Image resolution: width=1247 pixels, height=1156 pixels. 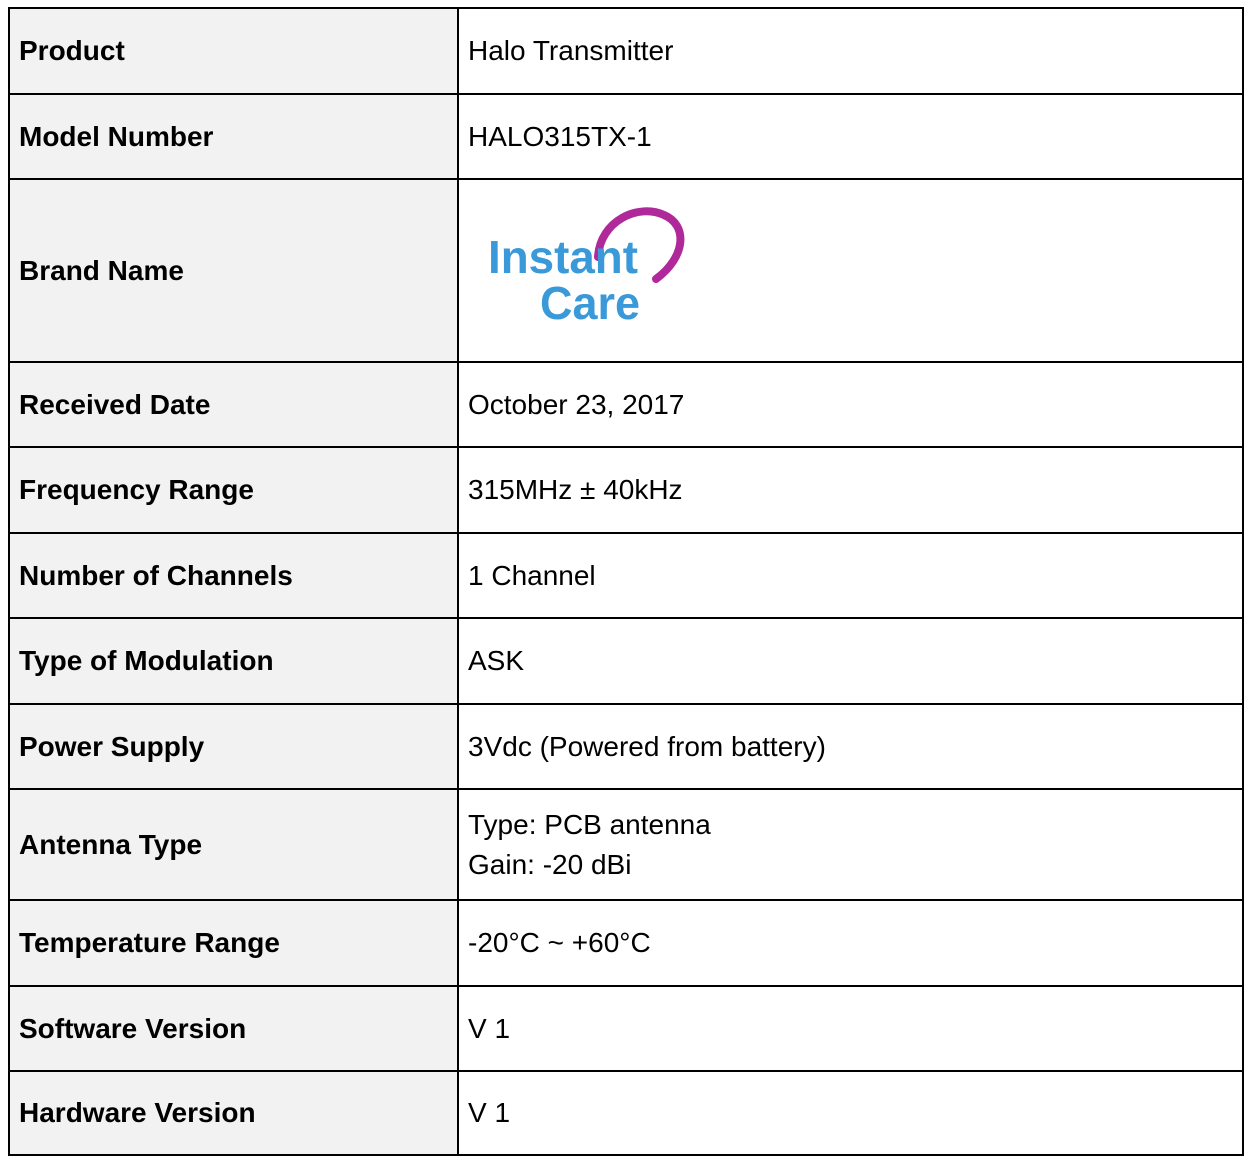 I want to click on label-model-number: Model Number, so click(x=233, y=136).